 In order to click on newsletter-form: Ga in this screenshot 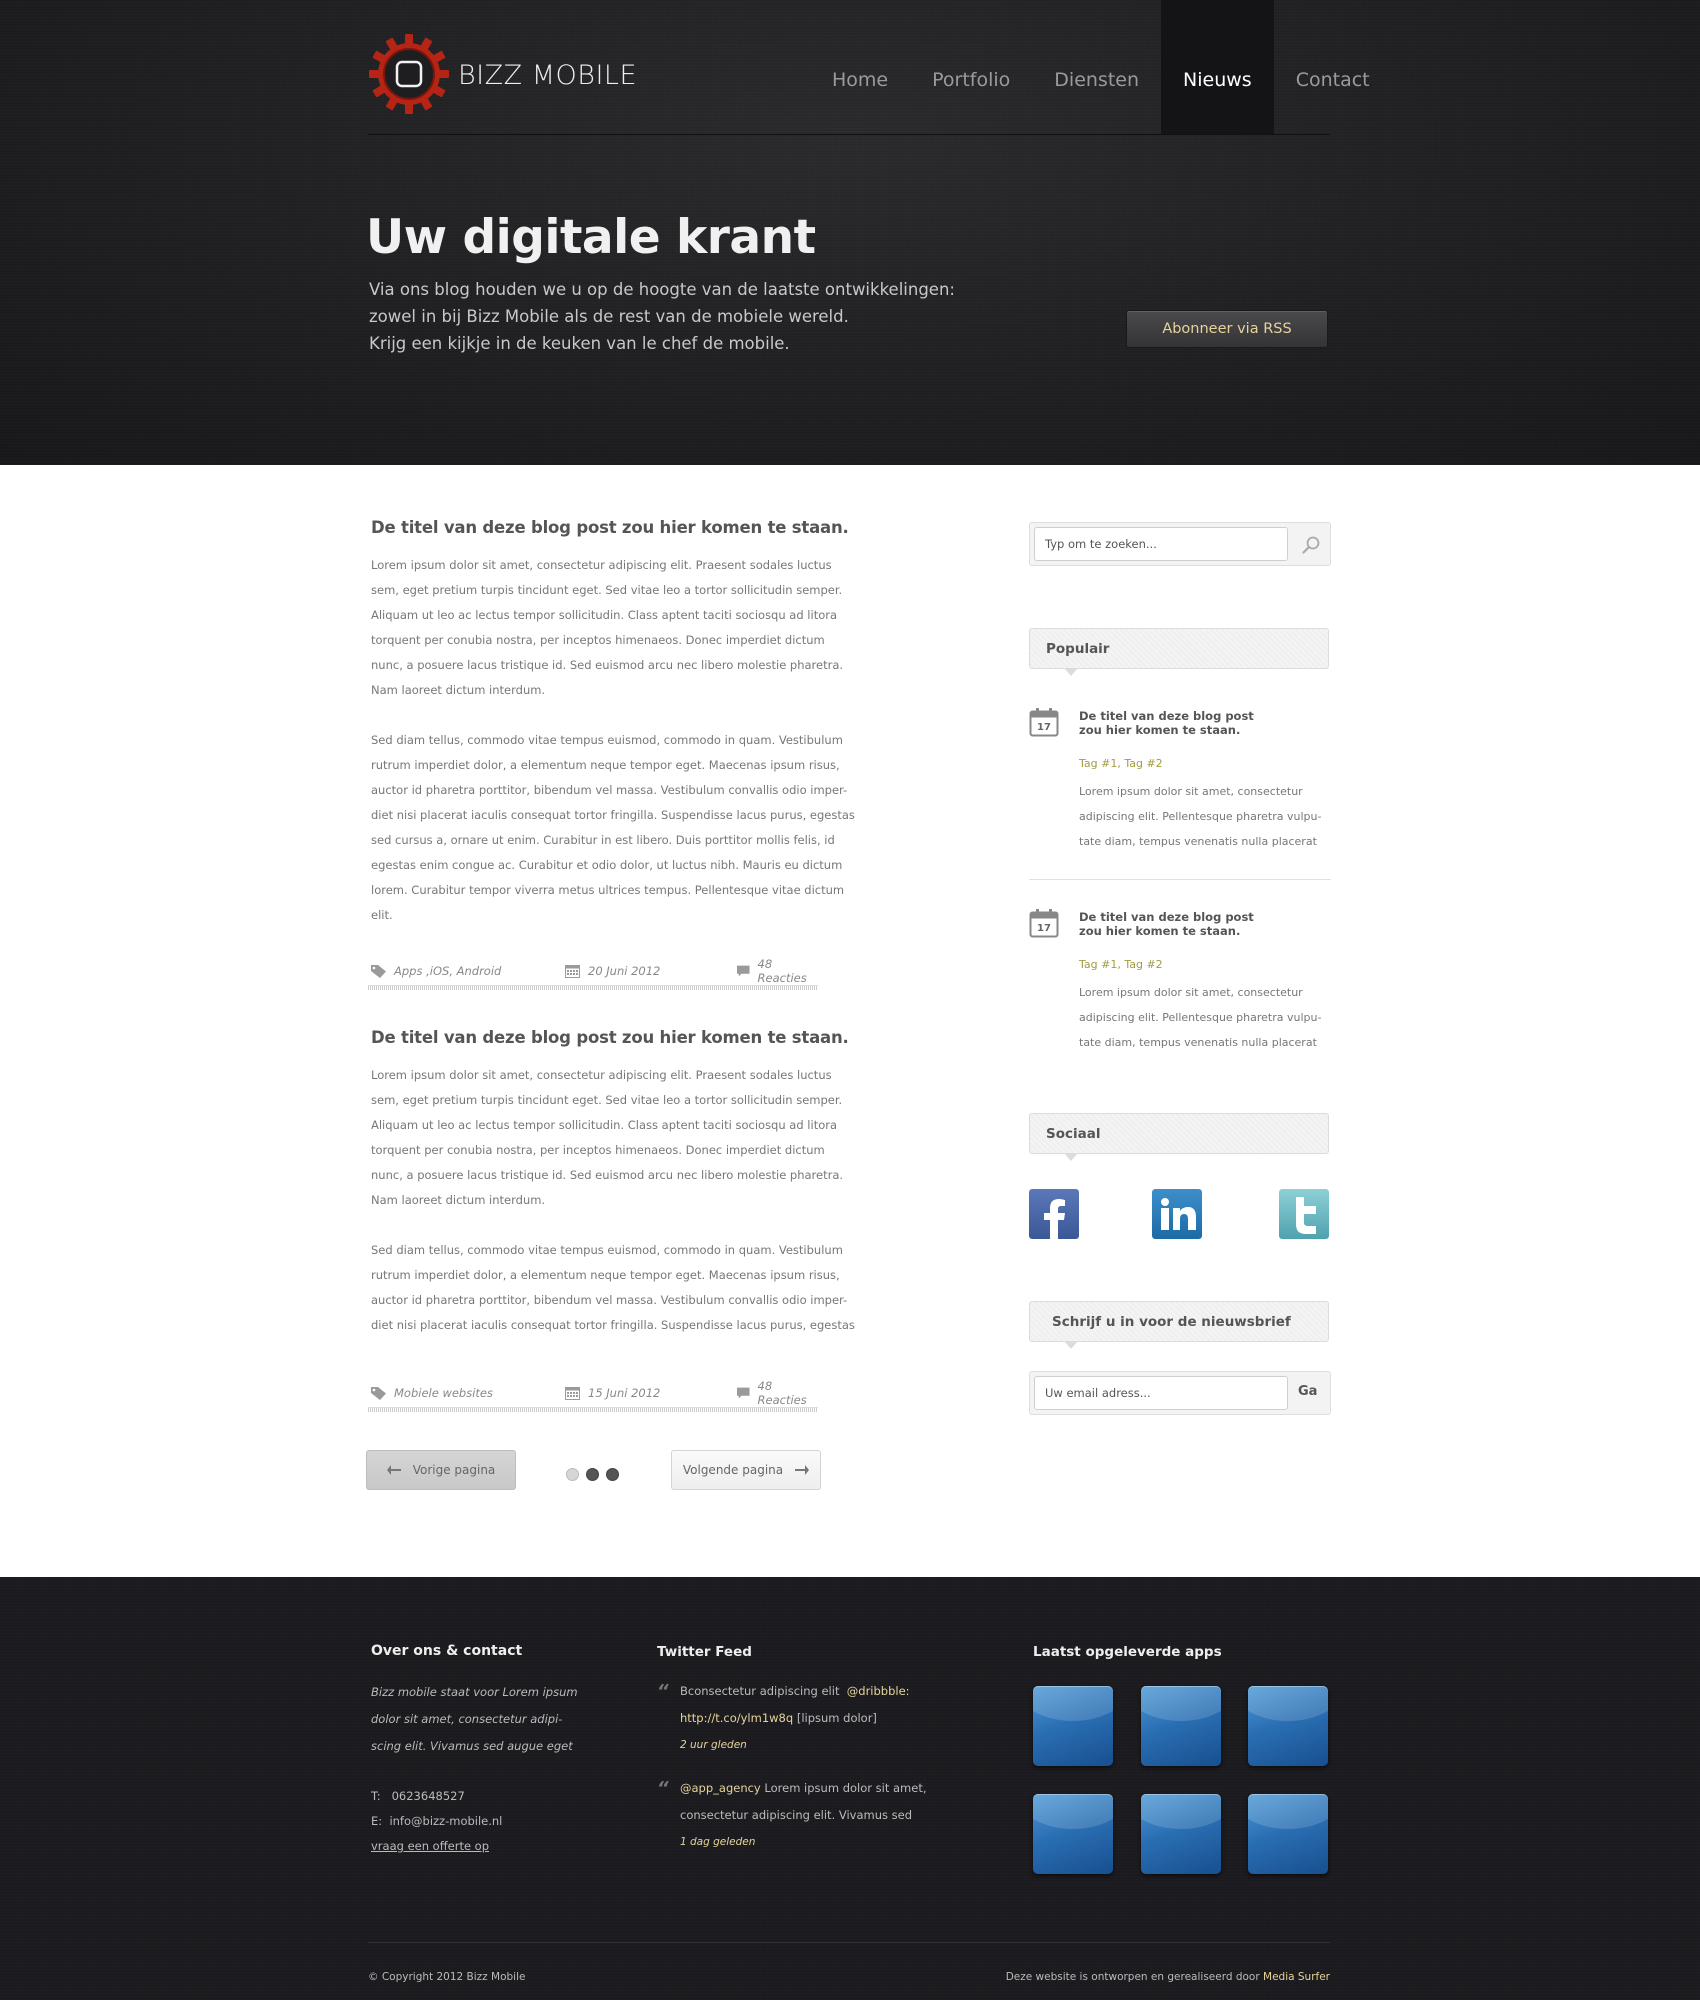, I will do `click(1180, 1393)`.